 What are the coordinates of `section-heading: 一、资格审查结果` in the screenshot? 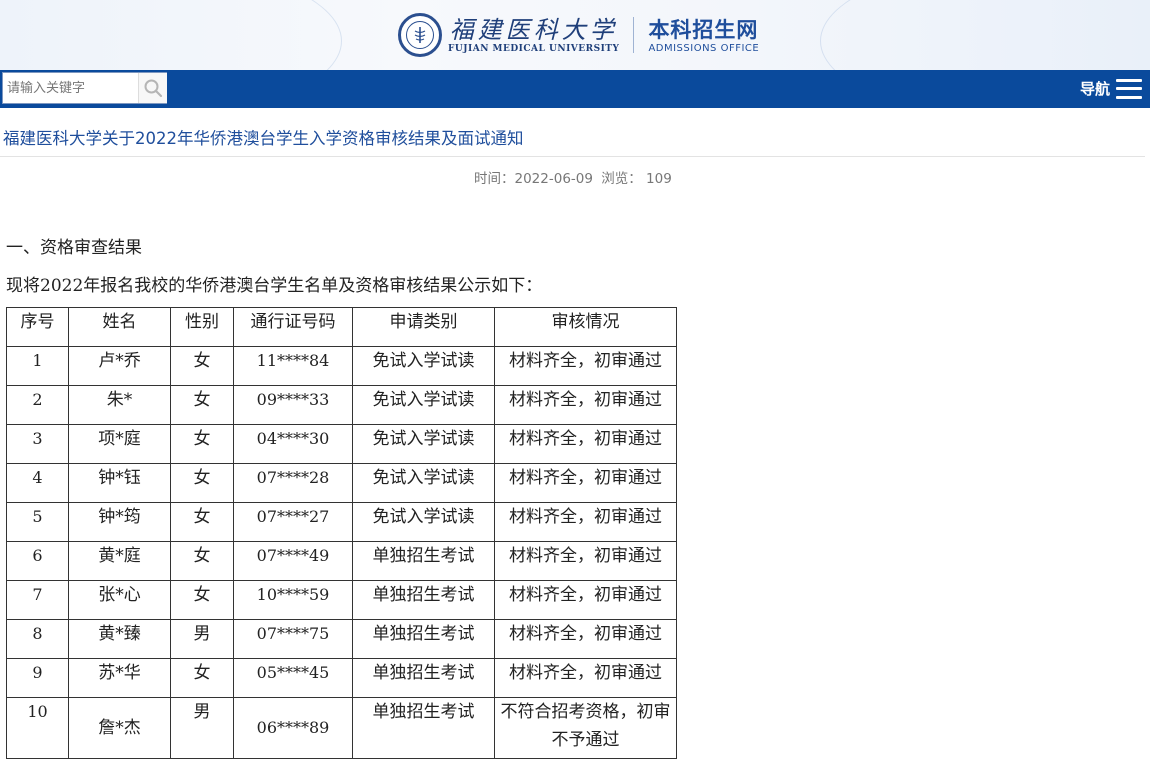 It's located at (74, 248).